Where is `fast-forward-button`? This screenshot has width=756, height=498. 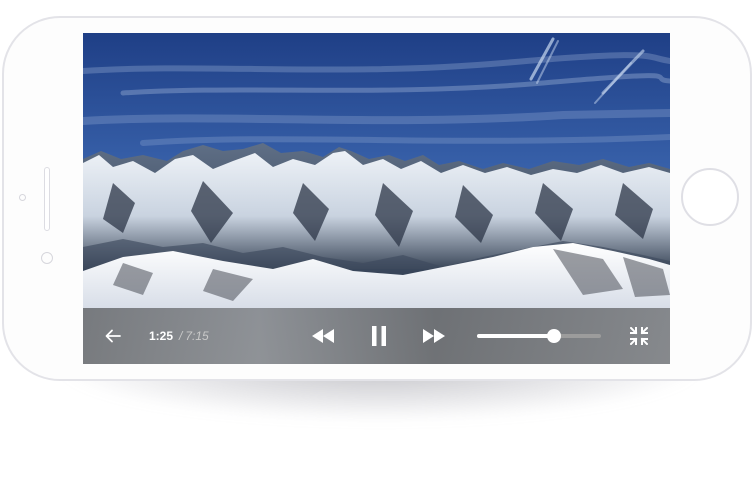 fast-forward-button is located at coordinates (434, 336).